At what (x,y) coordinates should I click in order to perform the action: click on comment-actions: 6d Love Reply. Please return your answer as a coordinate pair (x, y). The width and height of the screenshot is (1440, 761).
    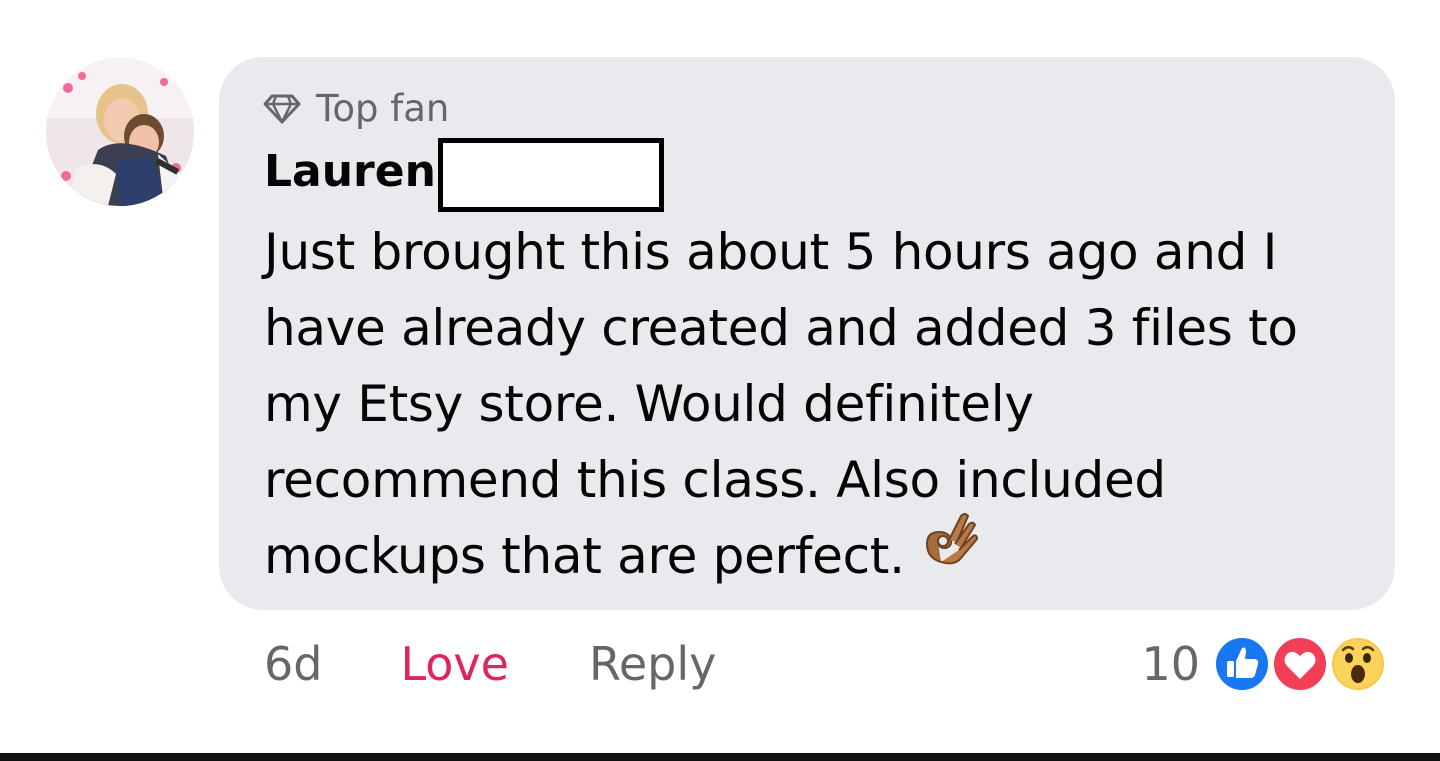
    Looking at the image, I should click on (490, 664).